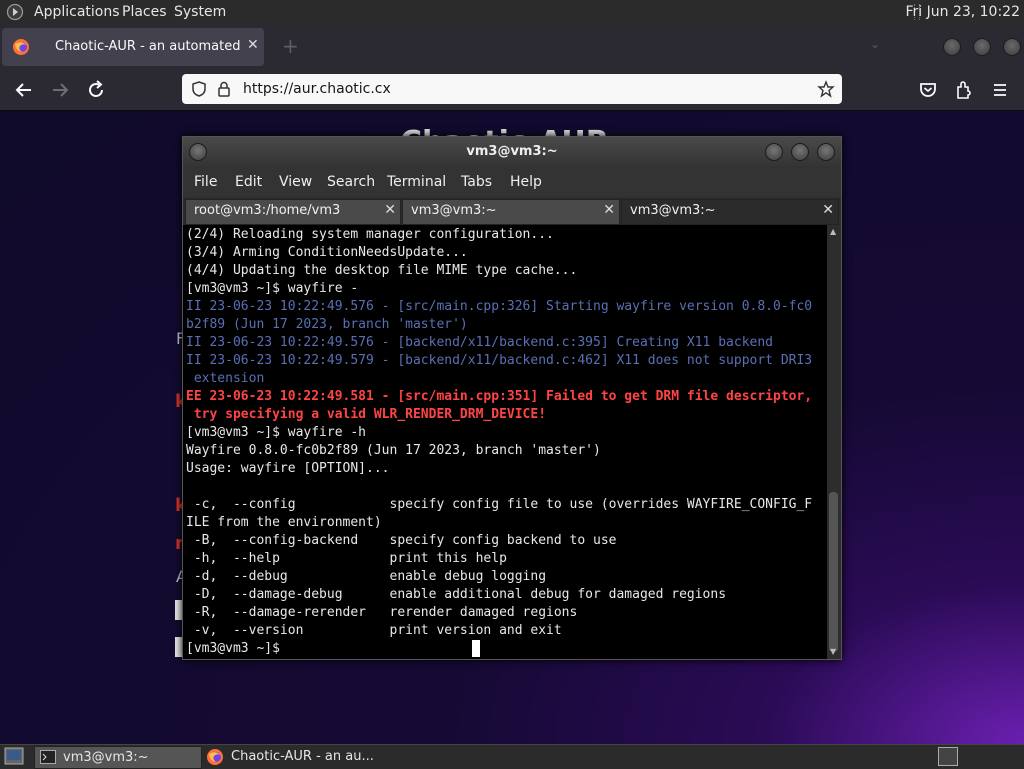 The height and width of the screenshot is (769, 1024). Describe the element at coordinates (276, 432) in the screenshot. I see `terminal-line: [vm3@vm3 ~]$ wayfire -h` at that location.